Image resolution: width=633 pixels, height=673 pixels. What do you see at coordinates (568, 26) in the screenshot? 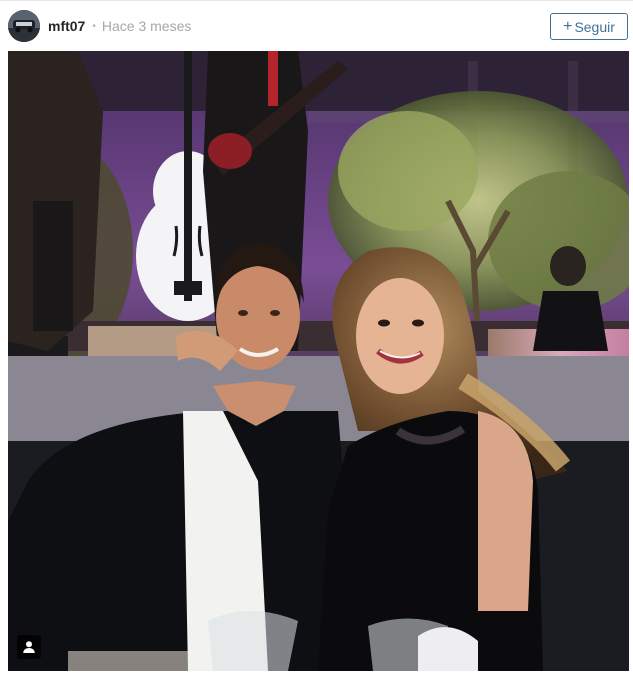
I see `plus-icon: +` at bounding box center [568, 26].